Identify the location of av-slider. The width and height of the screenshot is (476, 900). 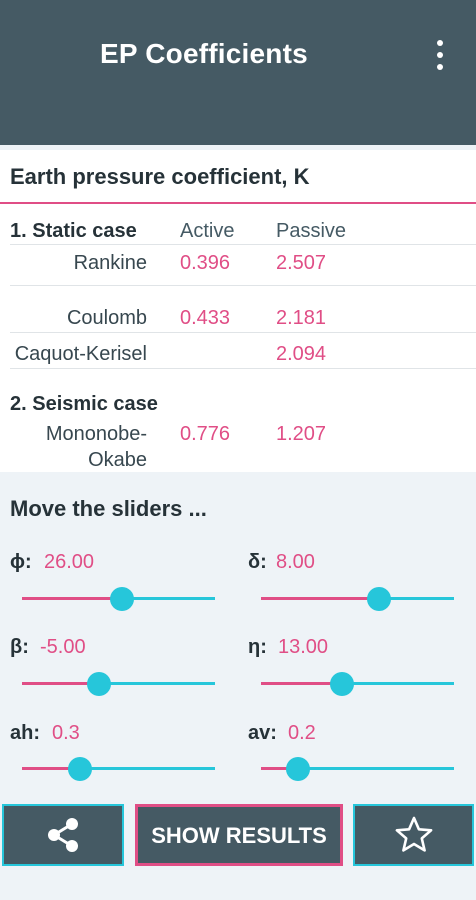
(357, 769).